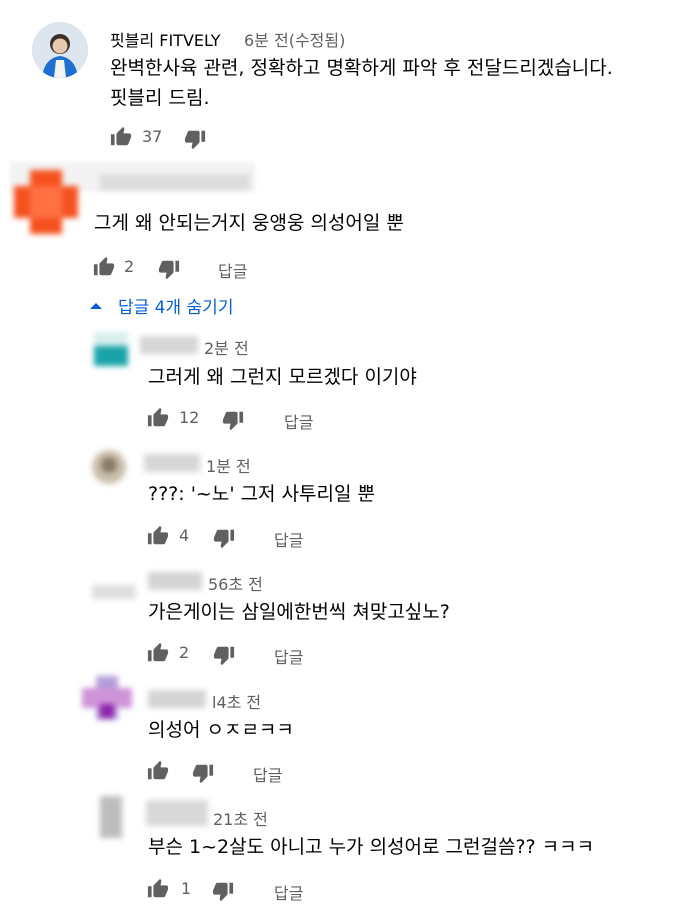 This screenshot has height=904, width=700. I want to click on comment-text-line-1: 완벽한사육 관련, 정확하고 명확하게 파악 후 전달드리겠습니다., so click(361, 68).